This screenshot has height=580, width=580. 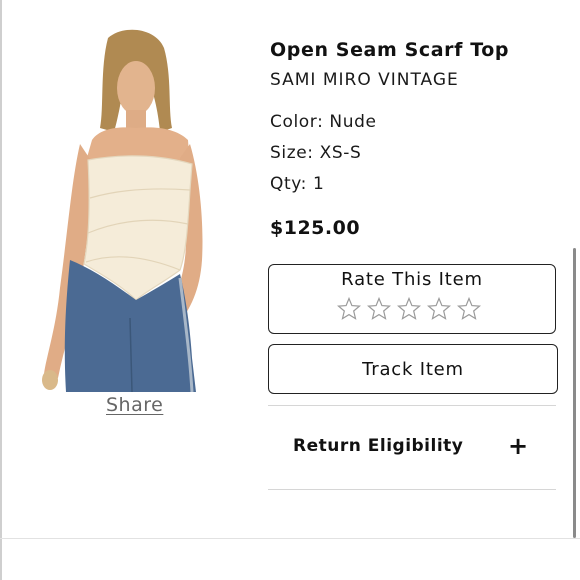 What do you see at coordinates (315, 228) in the screenshot?
I see `product-price: $125.00` at bounding box center [315, 228].